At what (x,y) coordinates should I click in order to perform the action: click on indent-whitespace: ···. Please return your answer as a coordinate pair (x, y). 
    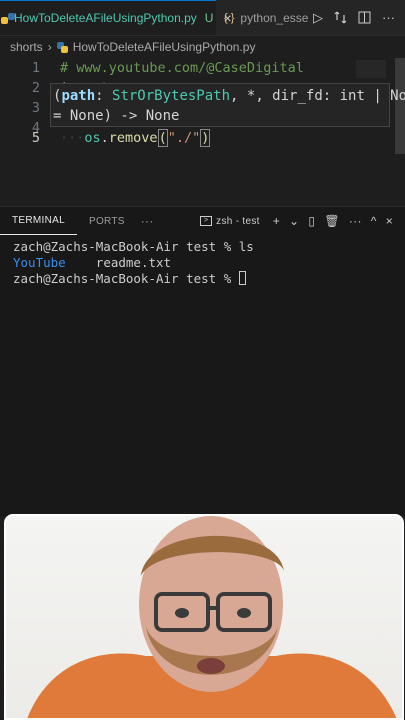
    Looking at the image, I should click on (72, 138).